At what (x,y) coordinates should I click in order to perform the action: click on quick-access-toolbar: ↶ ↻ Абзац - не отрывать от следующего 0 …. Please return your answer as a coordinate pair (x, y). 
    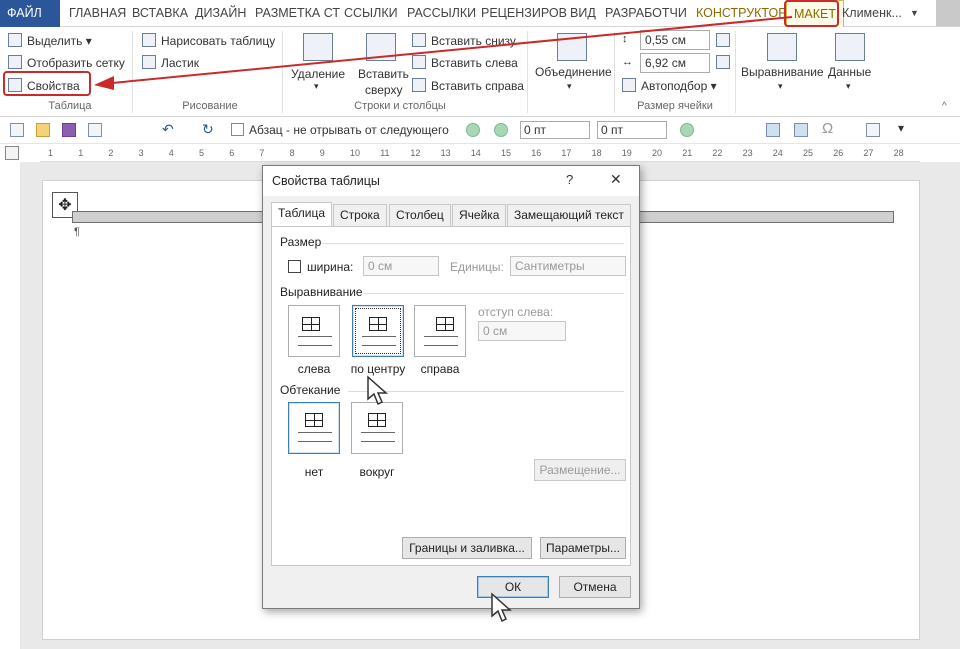
    Looking at the image, I should click on (480, 130).